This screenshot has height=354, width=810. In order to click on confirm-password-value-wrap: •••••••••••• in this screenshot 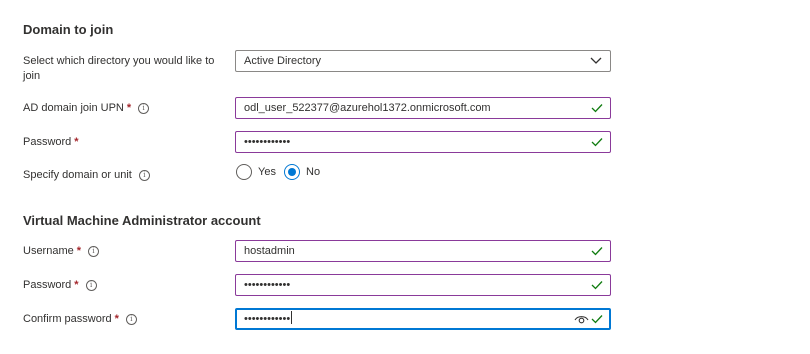, I will do `click(268, 320)`.